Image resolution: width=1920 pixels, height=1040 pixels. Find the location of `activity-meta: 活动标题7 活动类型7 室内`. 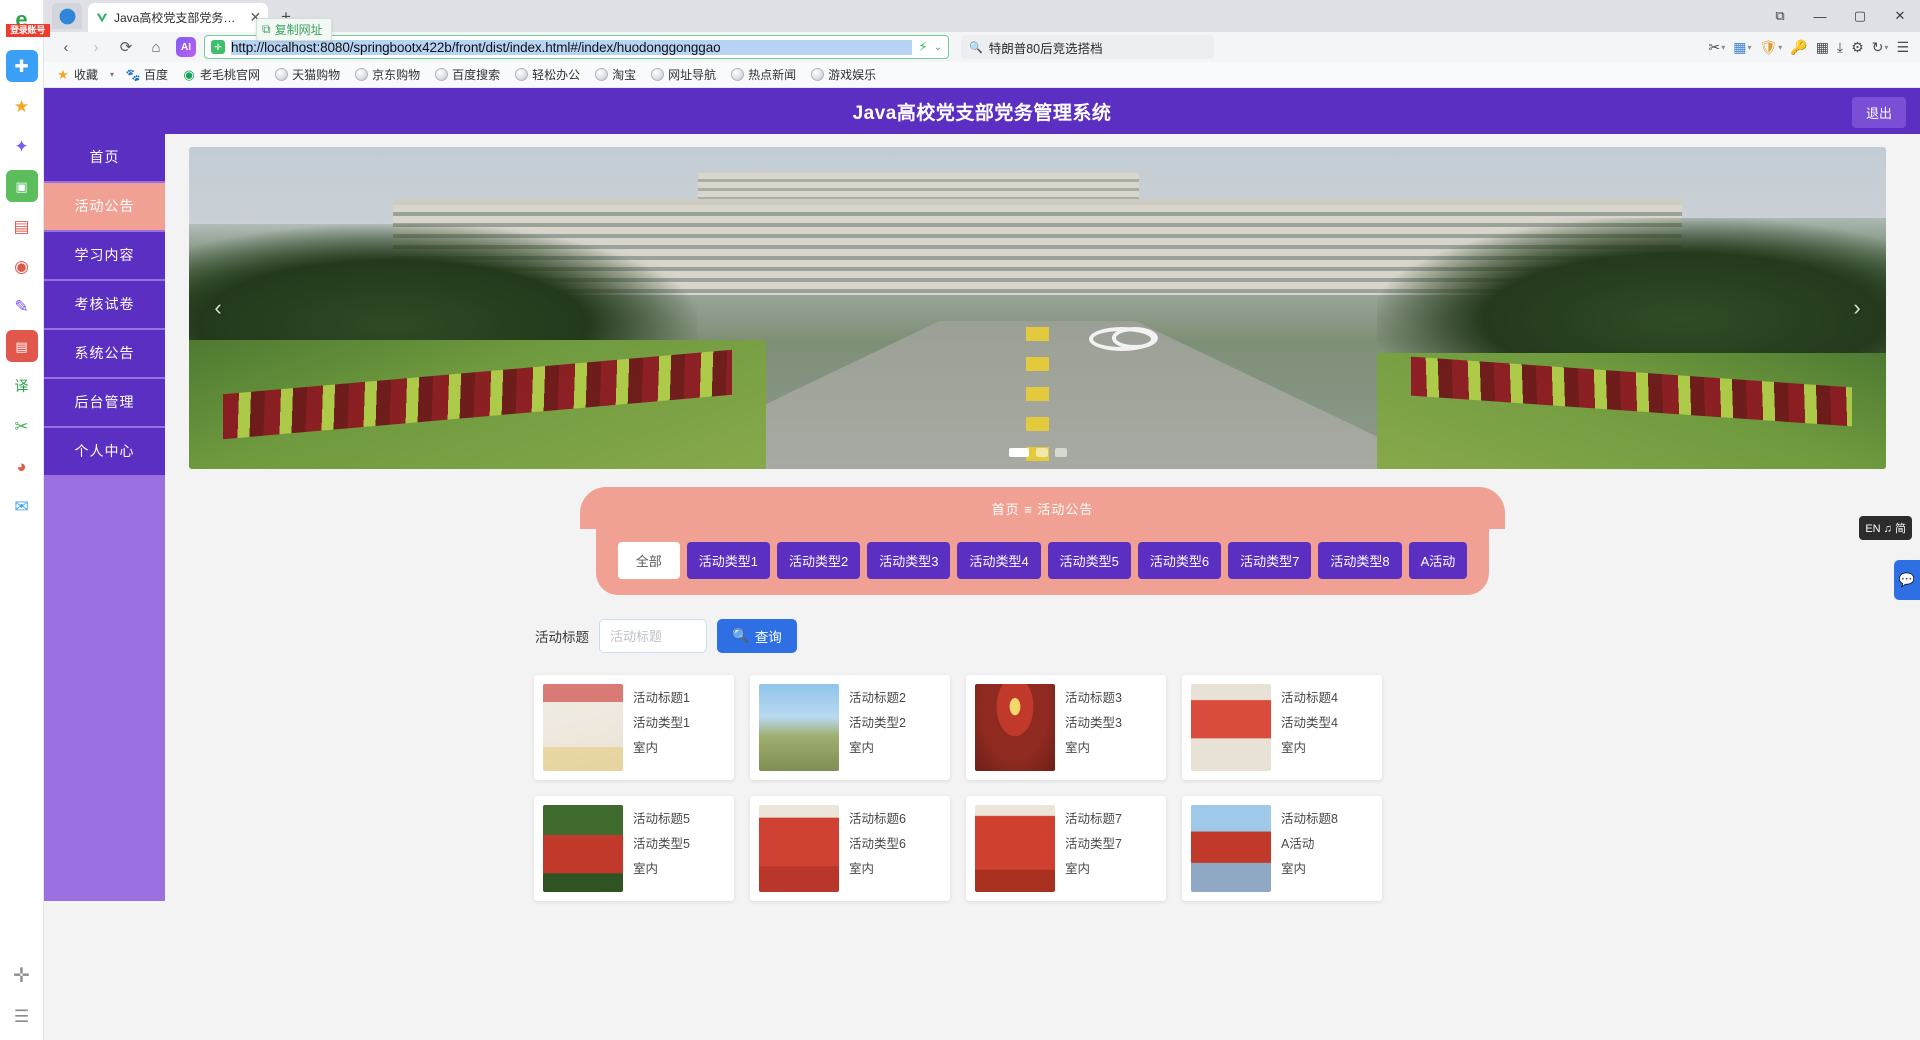

activity-meta: 活动标题7 活动类型7 室内 is located at coordinates (1093, 848).